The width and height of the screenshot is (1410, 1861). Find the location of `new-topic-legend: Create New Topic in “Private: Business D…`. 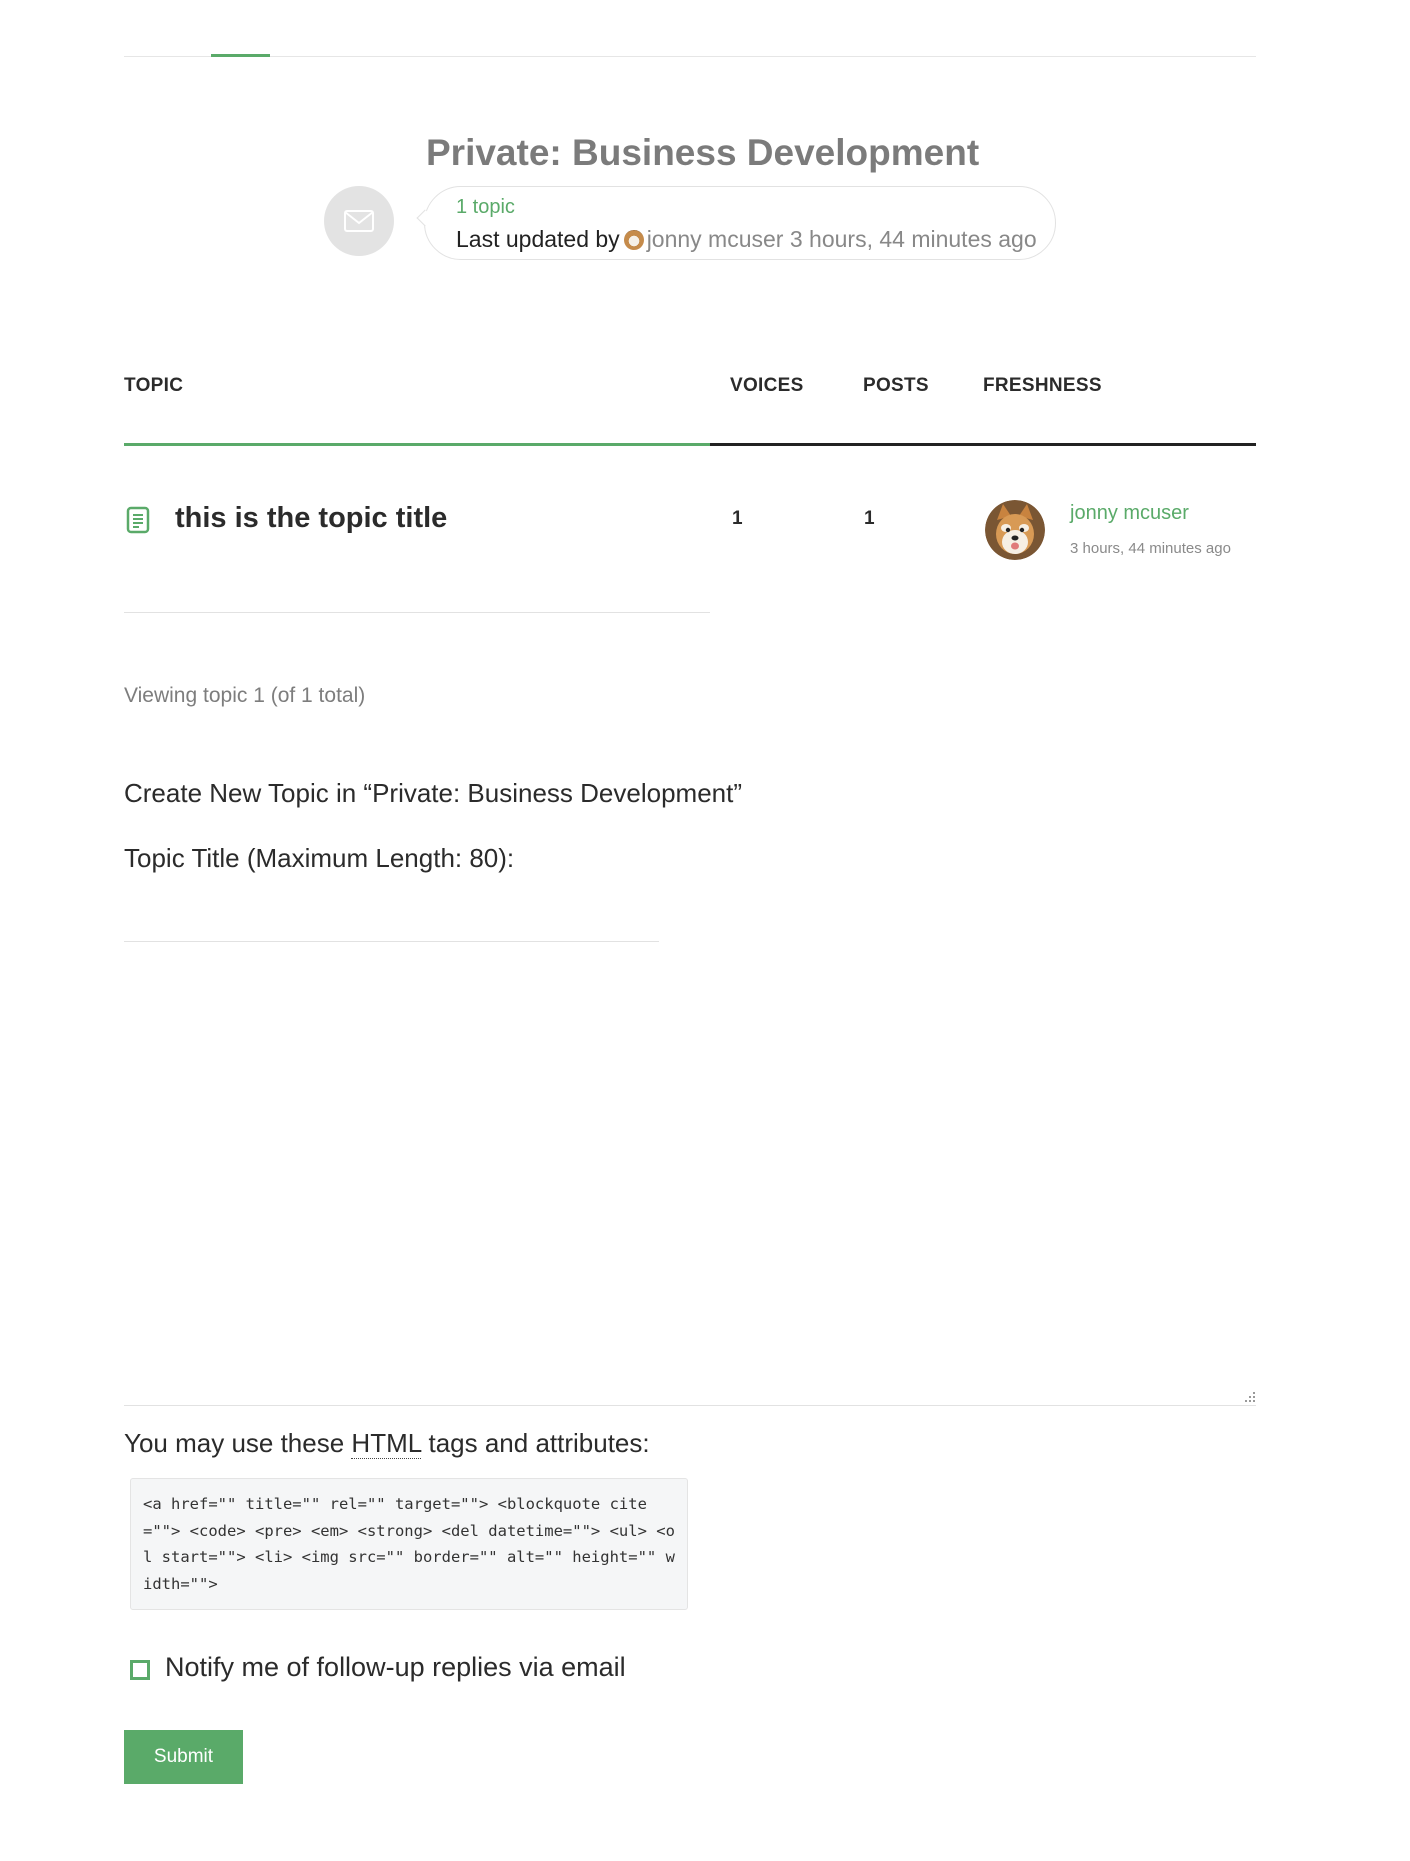

new-topic-legend: Create New Topic in “Private: Business D… is located at coordinates (433, 793).